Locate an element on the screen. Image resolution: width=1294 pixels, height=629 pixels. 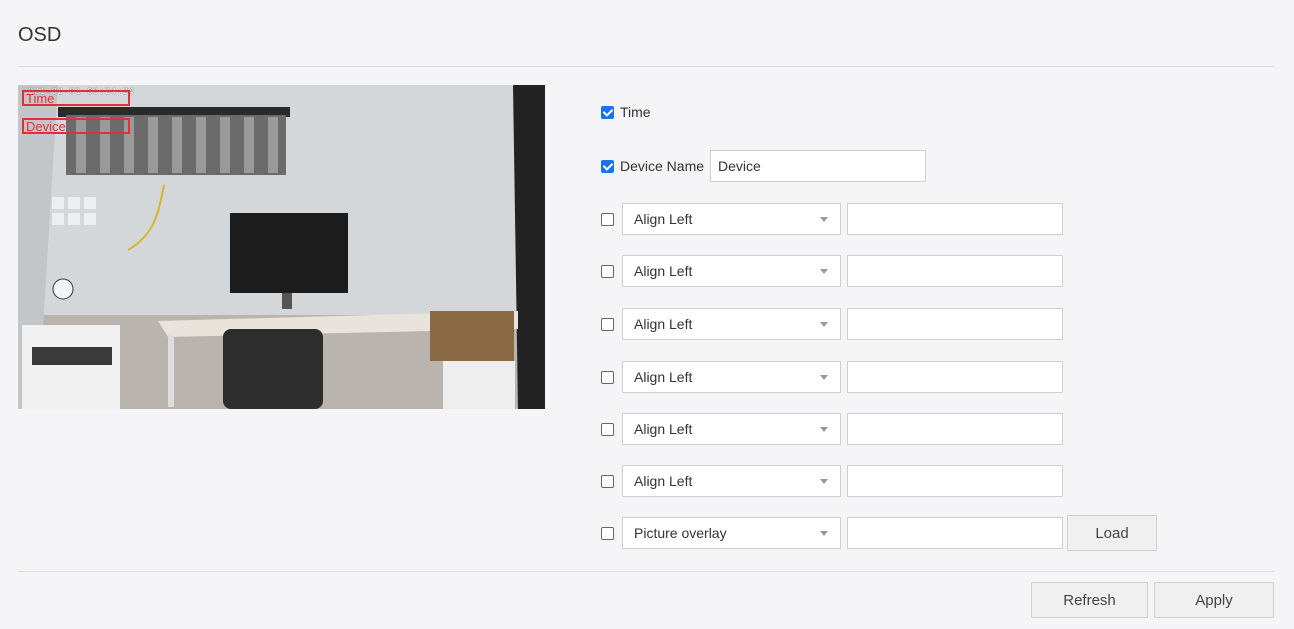
osd-time-region: Time is located at coordinates (76, 98).